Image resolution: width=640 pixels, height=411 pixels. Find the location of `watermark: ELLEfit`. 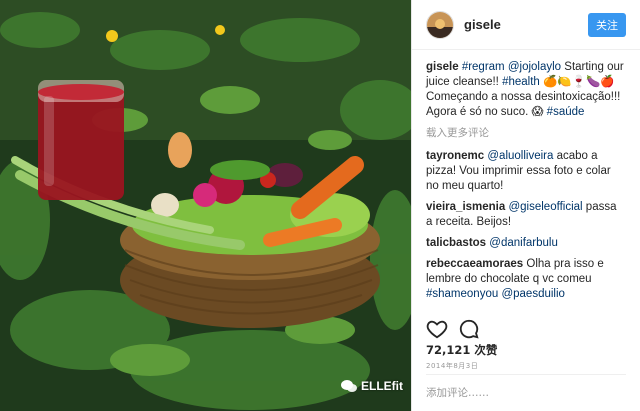

watermark: ELLEfit is located at coordinates (372, 386).